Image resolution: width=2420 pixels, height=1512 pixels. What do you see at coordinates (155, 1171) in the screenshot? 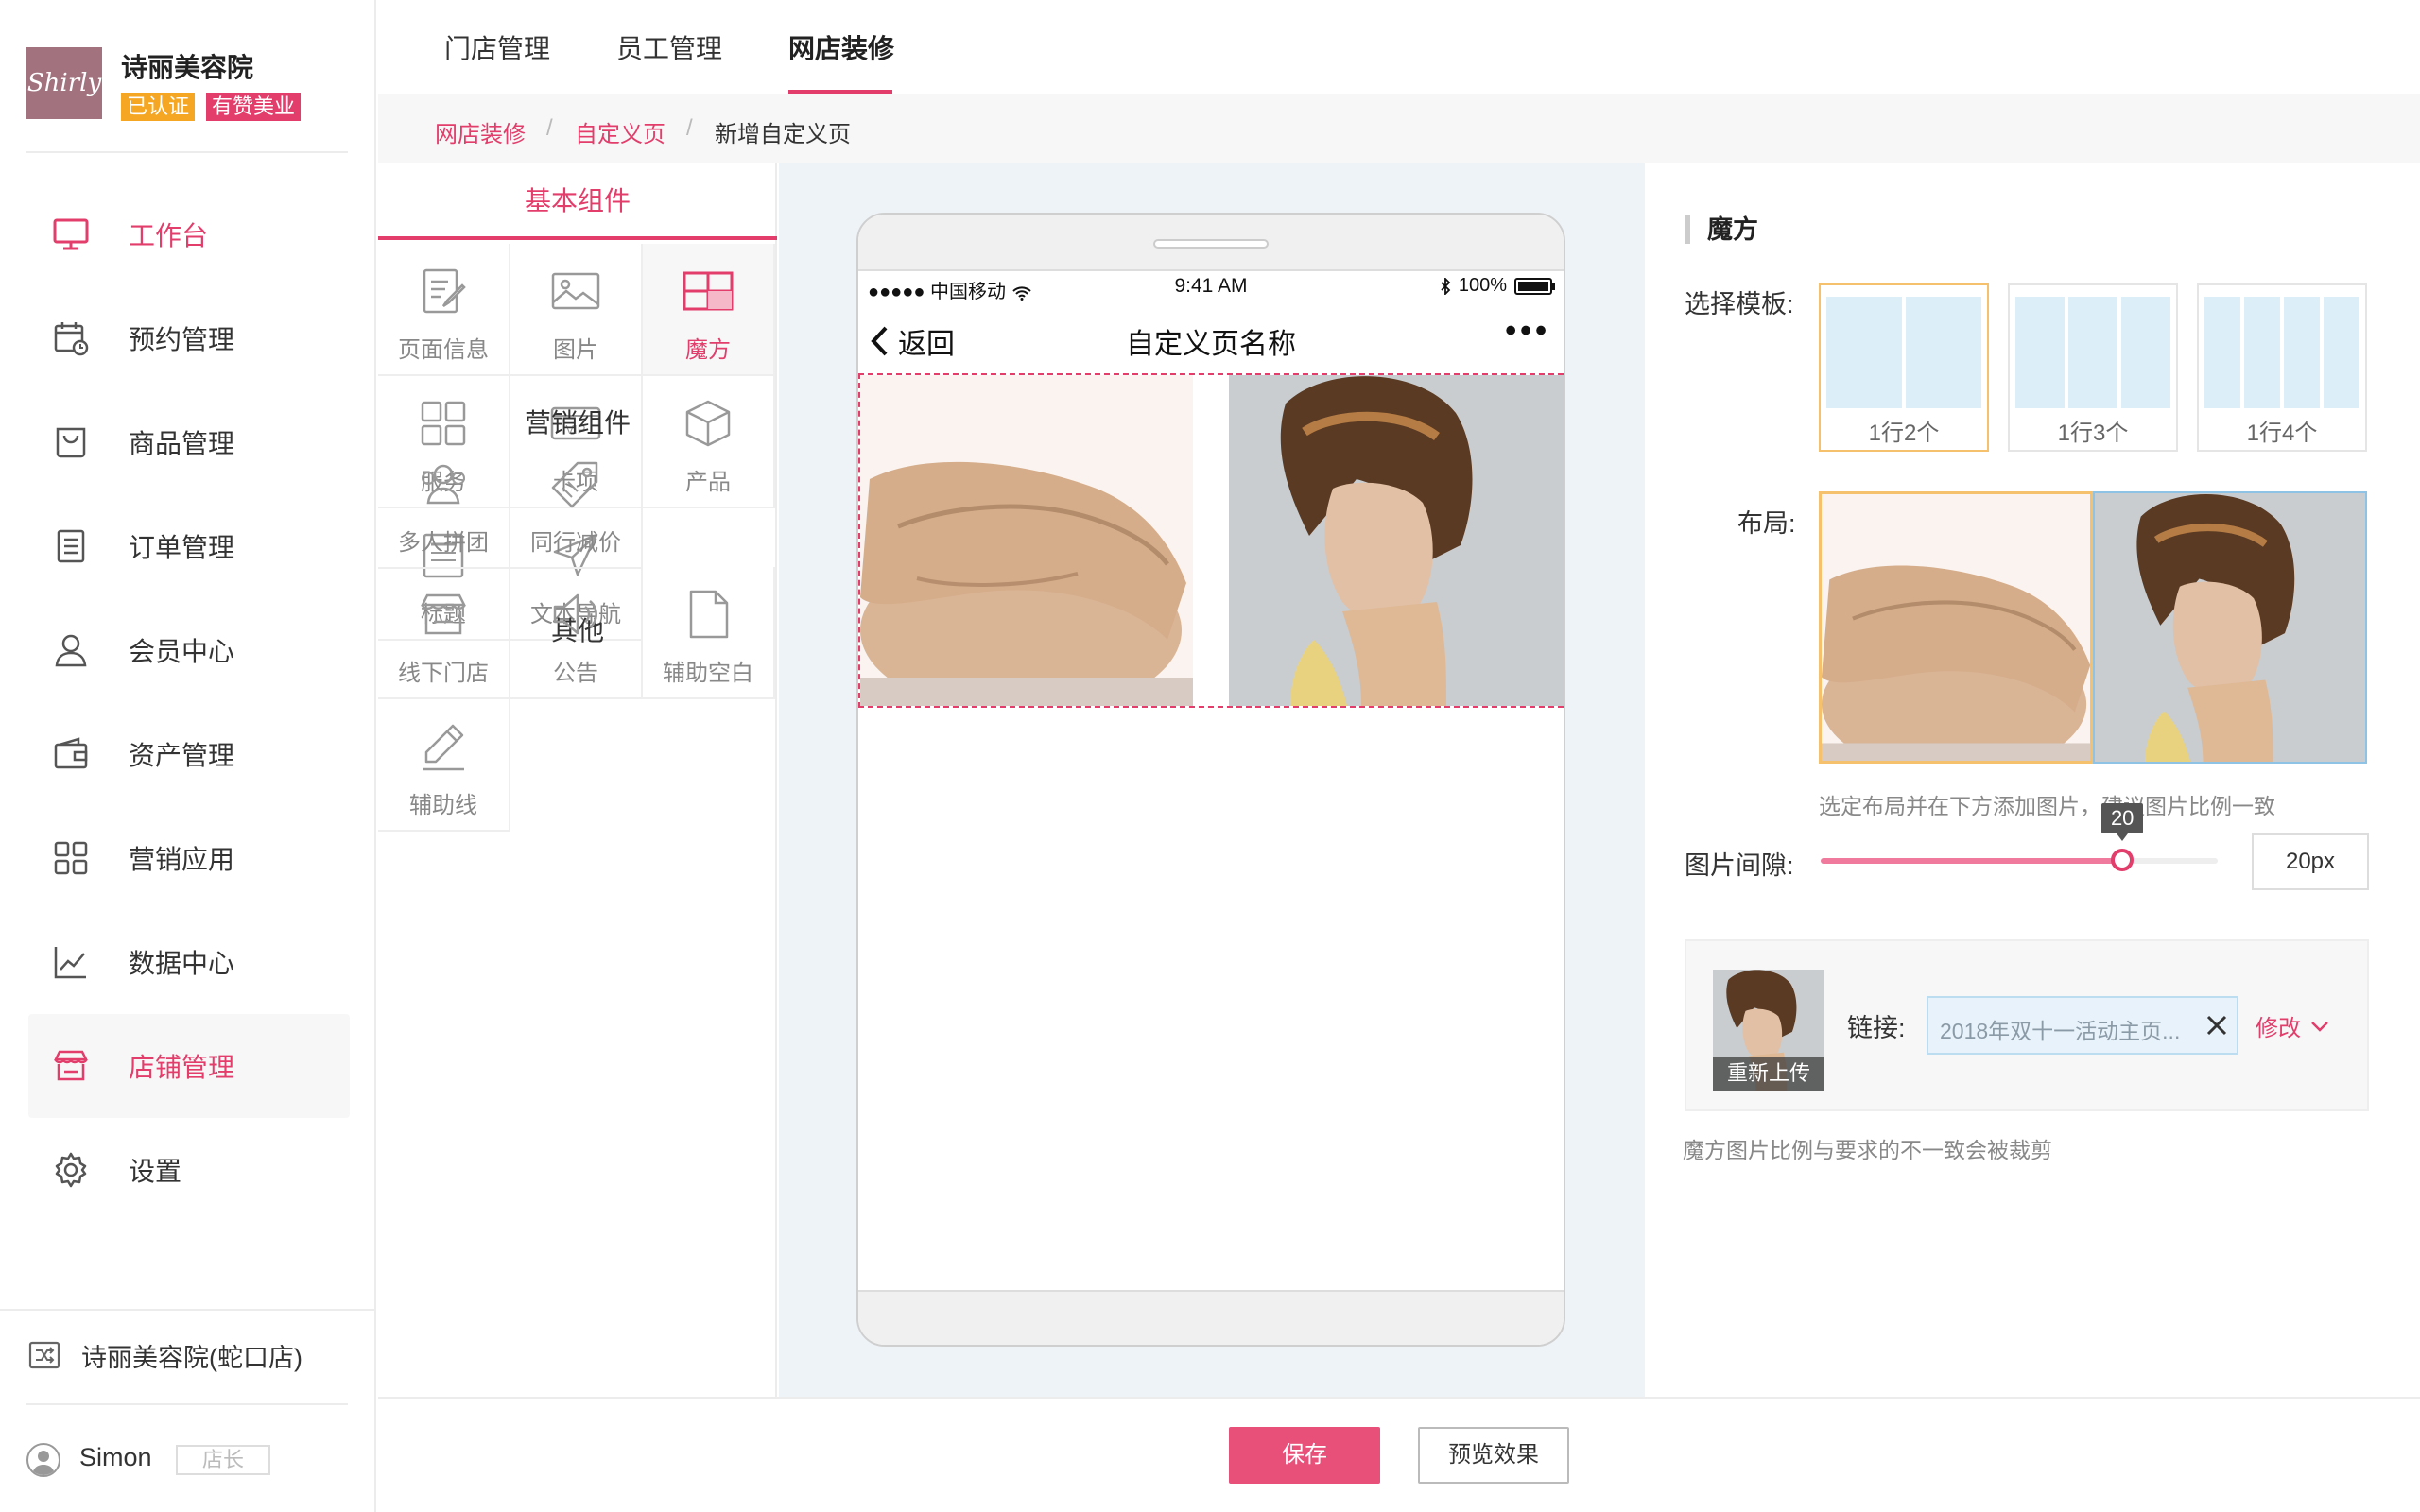
I see `sidebar-item-label: 设置` at bounding box center [155, 1171].